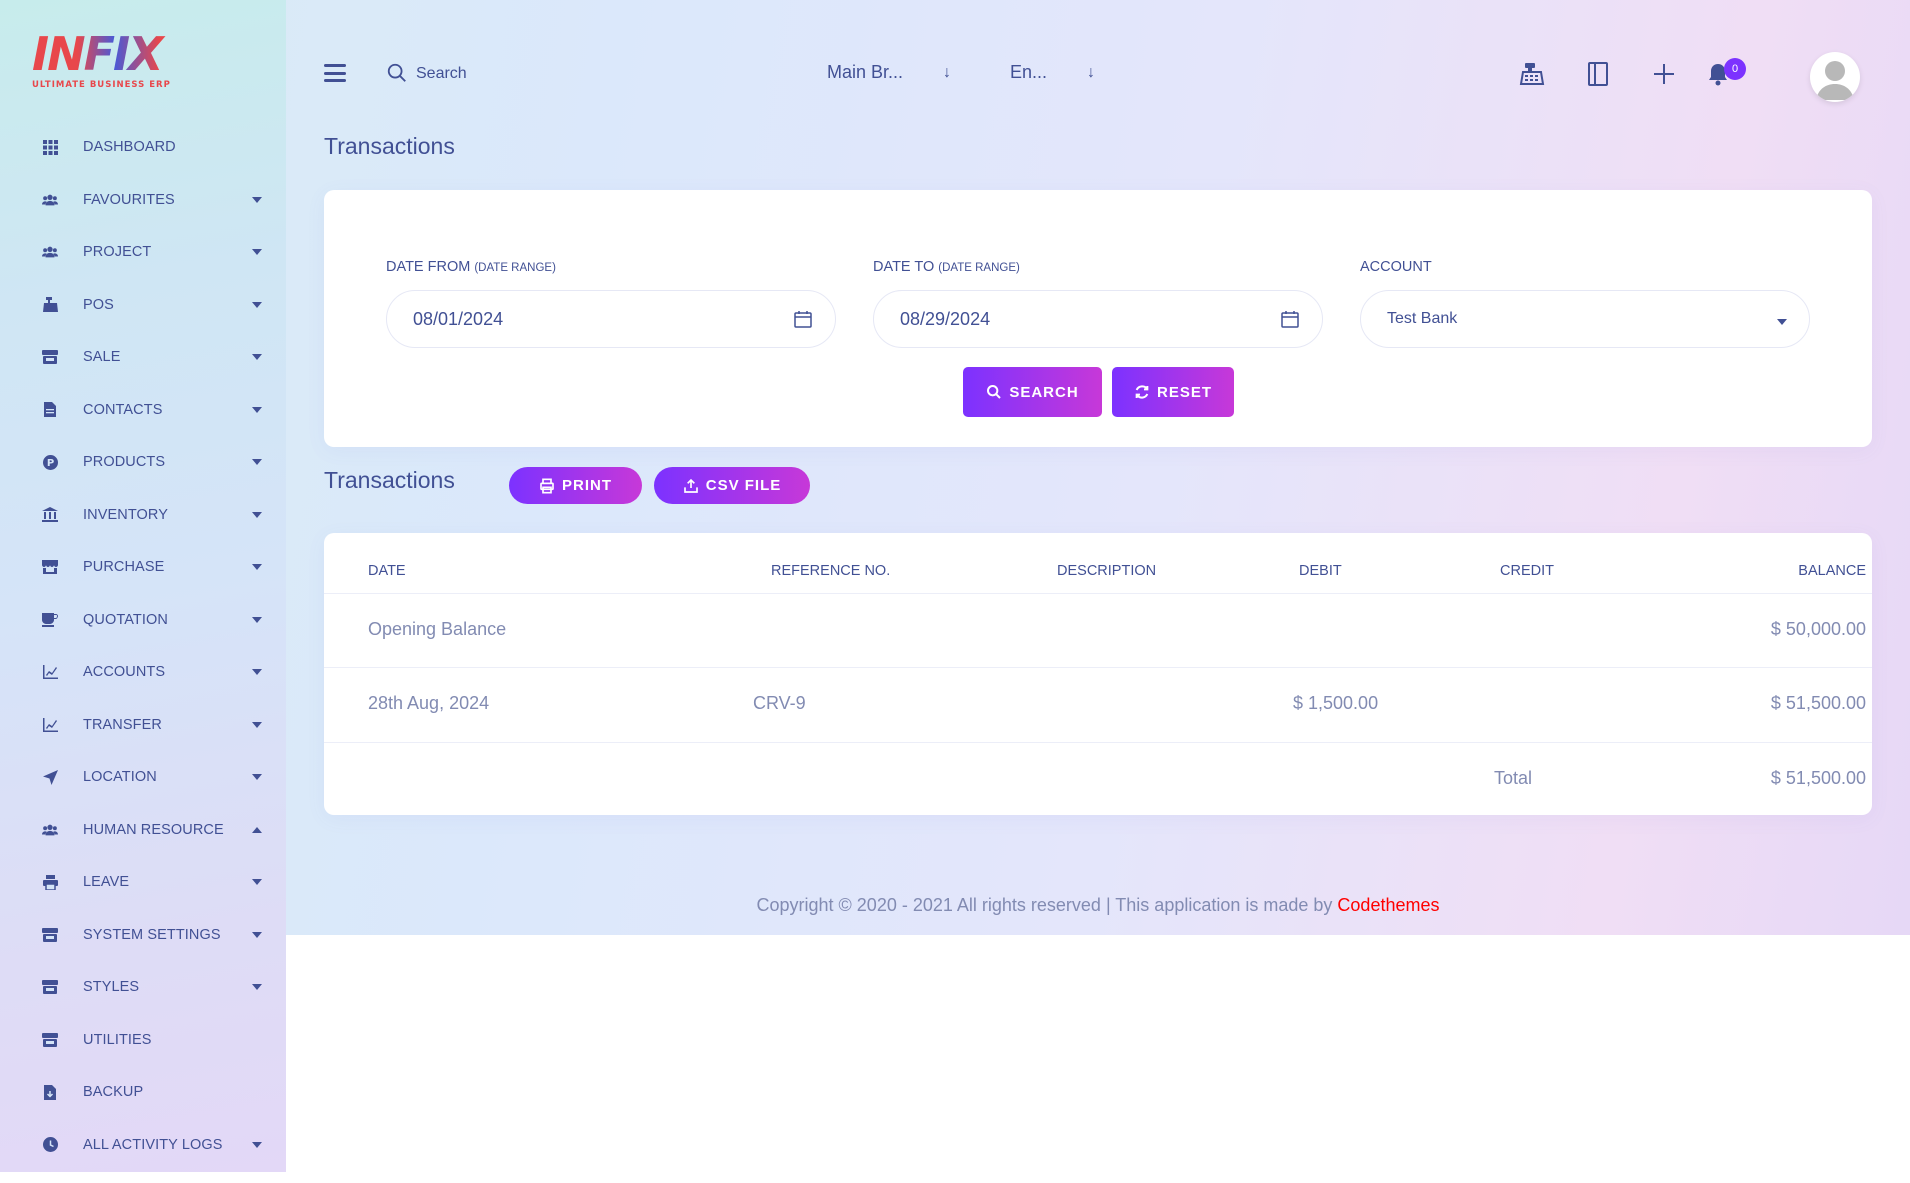 This screenshot has width=1910, height=1183. Describe the element at coordinates (101, 85) in the screenshot. I see `logo-tagline: ULTIMATE BUSINESS ERP` at that location.